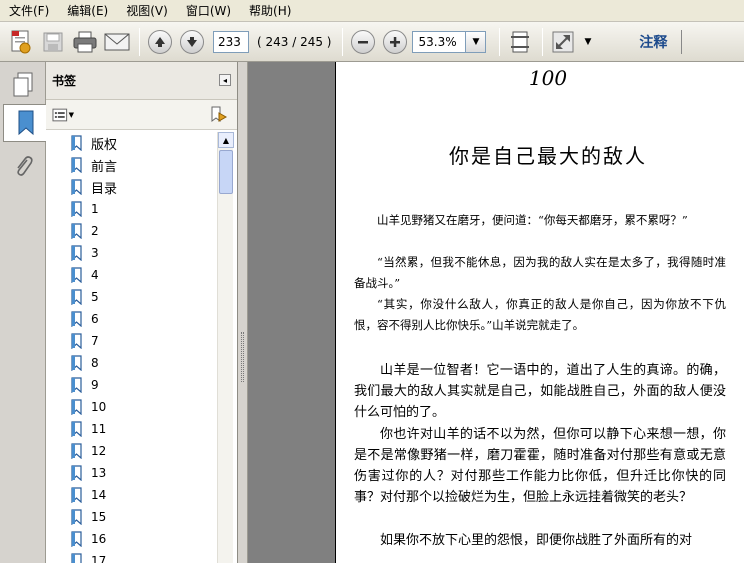 The image size is (744, 563). Describe the element at coordinates (132, 275) in the screenshot. I see `bookmark-item: 4` at that location.